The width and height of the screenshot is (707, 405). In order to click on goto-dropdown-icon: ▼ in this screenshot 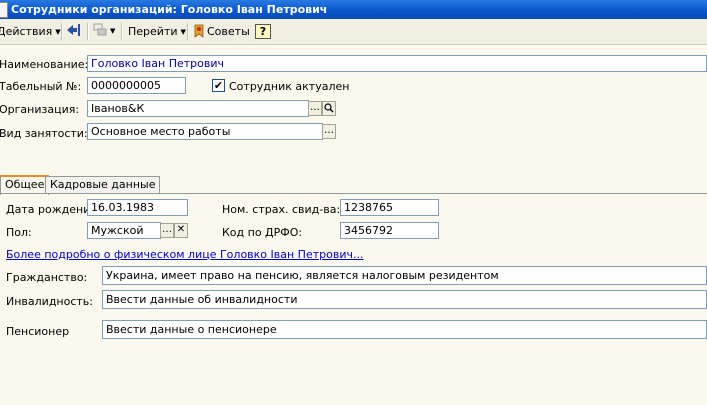, I will do `click(183, 32)`.